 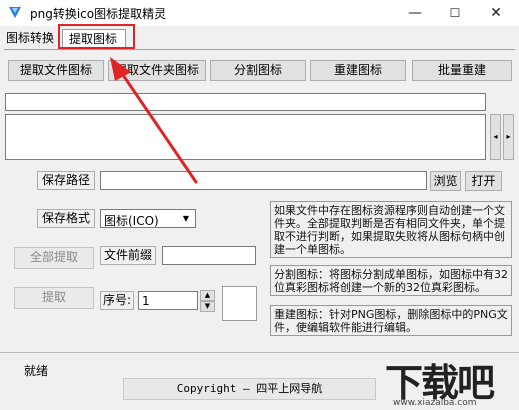 What do you see at coordinates (508, 137) in the screenshot?
I see `scroll-right-button: ▸` at bounding box center [508, 137].